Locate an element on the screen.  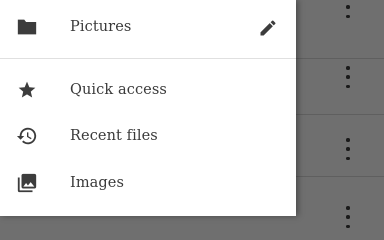
folder-icon is located at coordinates (27, 27).